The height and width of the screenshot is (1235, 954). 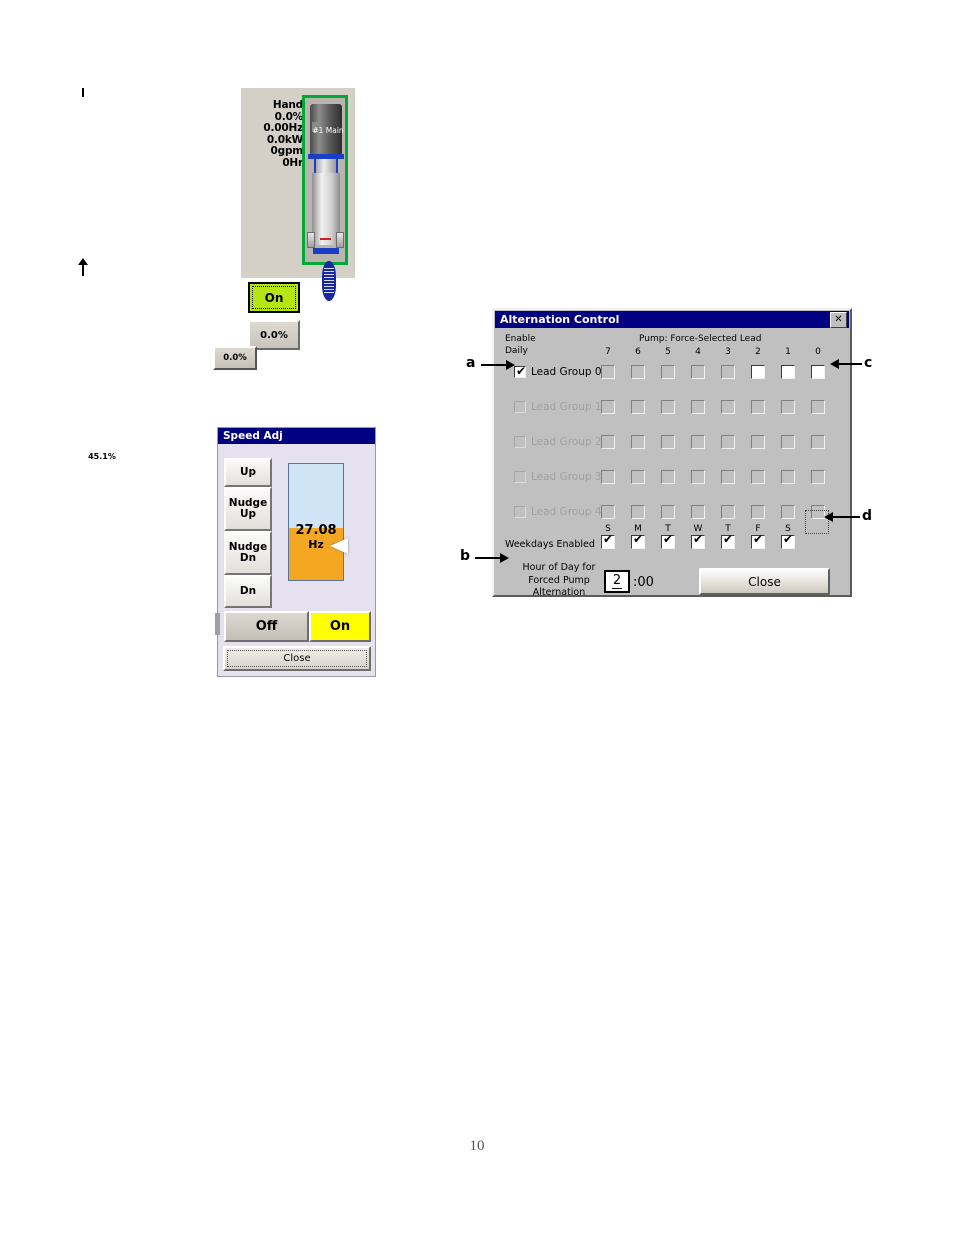 What do you see at coordinates (559, 567) in the screenshot?
I see `hour-label-line1: Hour of Day for` at bounding box center [559, 567].